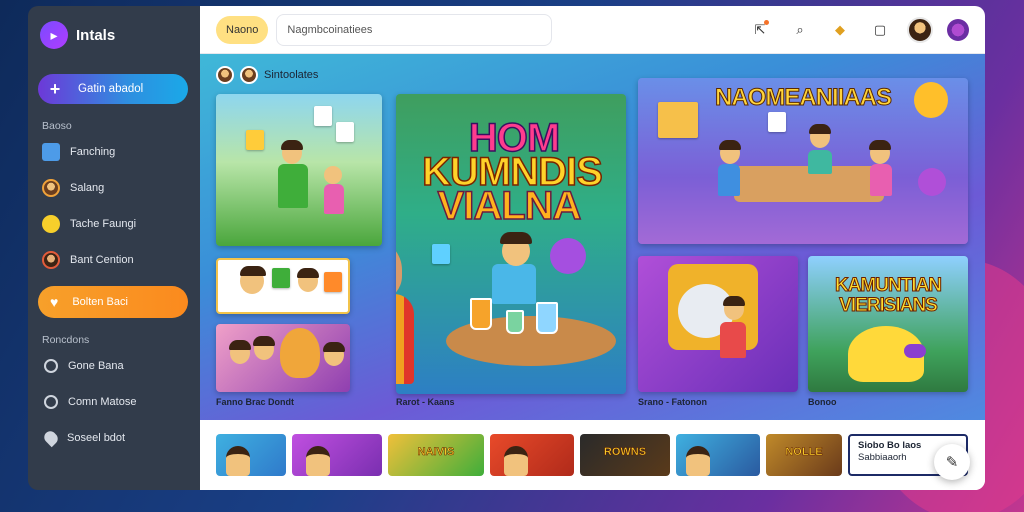 This screenshot has width=1024, height=512. I want to click on tile-title: KAMUNTIAN, so click(888, 285).